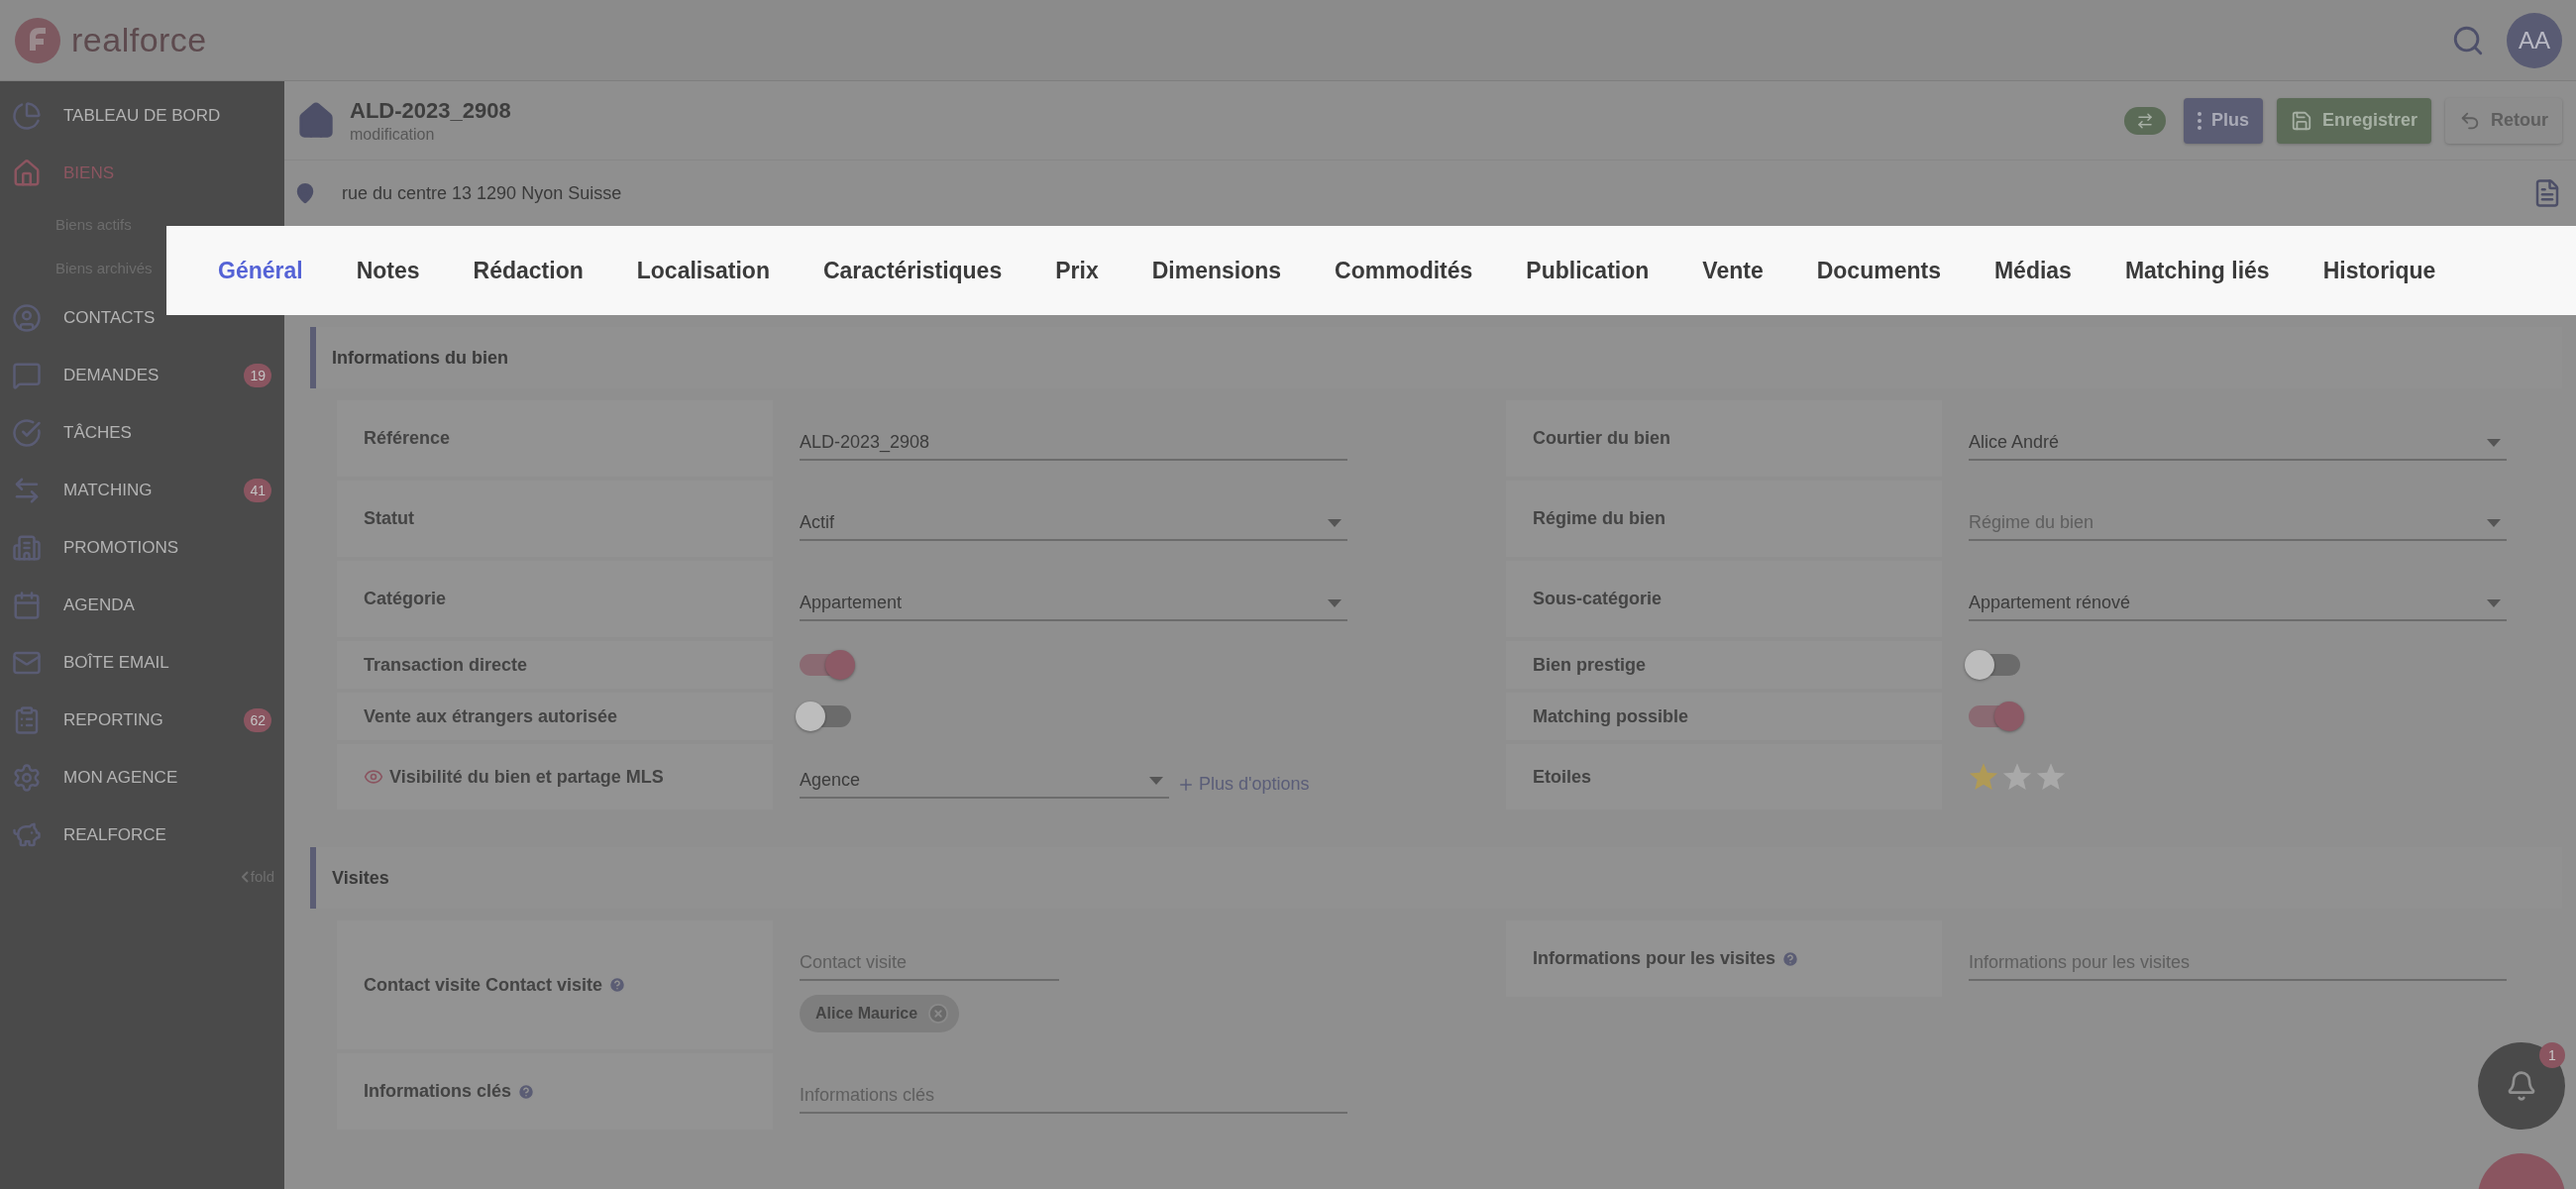  Describe the element at coordinates (27, 318) in the screenshot. I see `user-icon` at that location.